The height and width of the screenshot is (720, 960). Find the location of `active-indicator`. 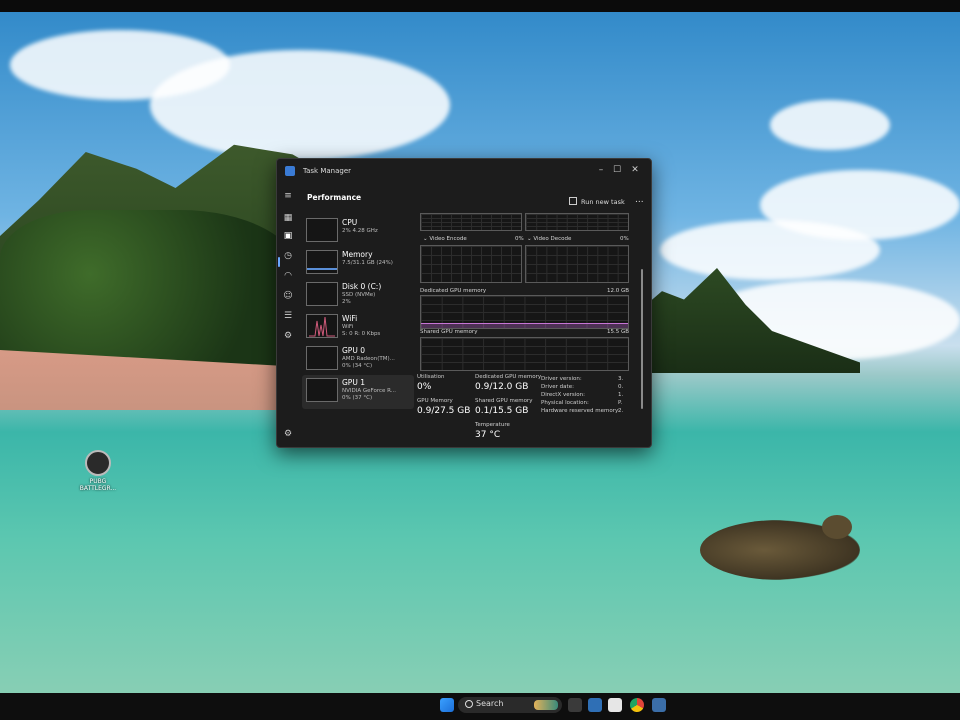

active-indicator is located at coordinates (279, 262).